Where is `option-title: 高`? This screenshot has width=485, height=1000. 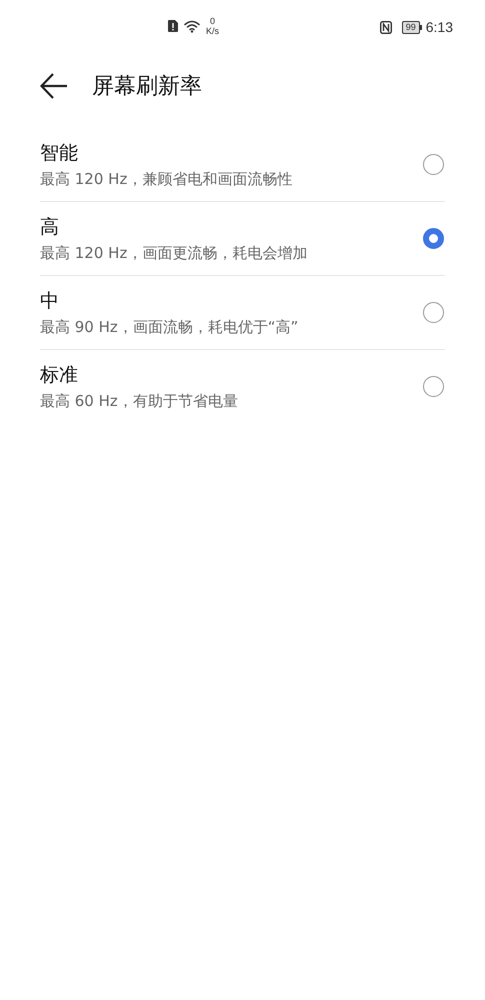 option-title: 高 is located at coordinates (50, 226).